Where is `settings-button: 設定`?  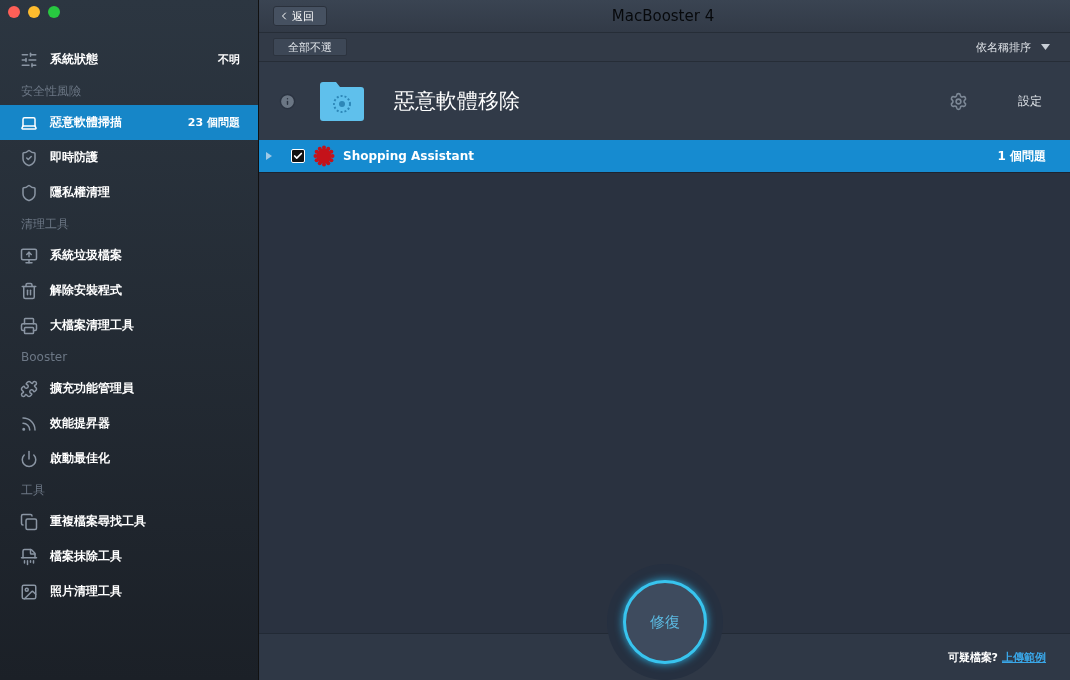
settings-button: 設定 is located at coordinates (1030, 101).